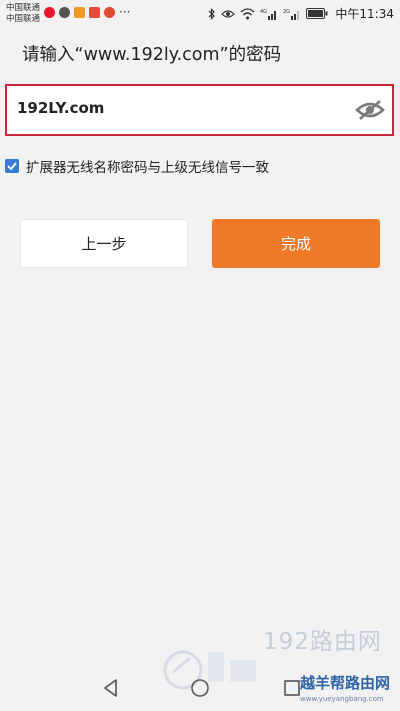  What do you see at coordinates (152, 55) in the screenshot?
I see `page-title: 请输入“www.192ly.com”的密码` at bounding box center [152, 55].